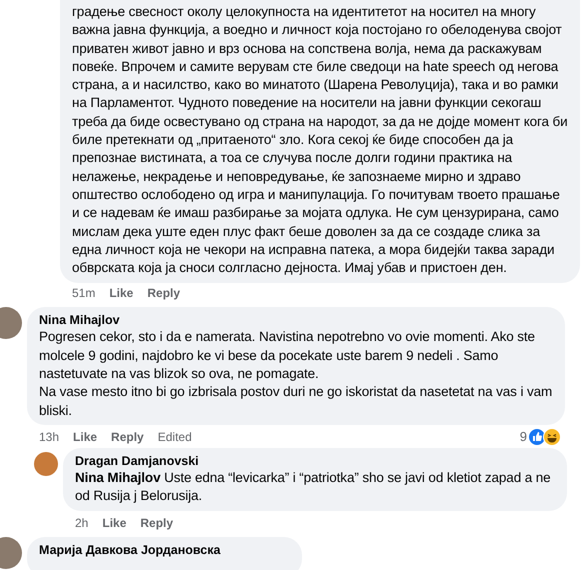  Describe the element at coordinates (49, 437) in the screenshot. I see `timestamp: 13h` at that location.